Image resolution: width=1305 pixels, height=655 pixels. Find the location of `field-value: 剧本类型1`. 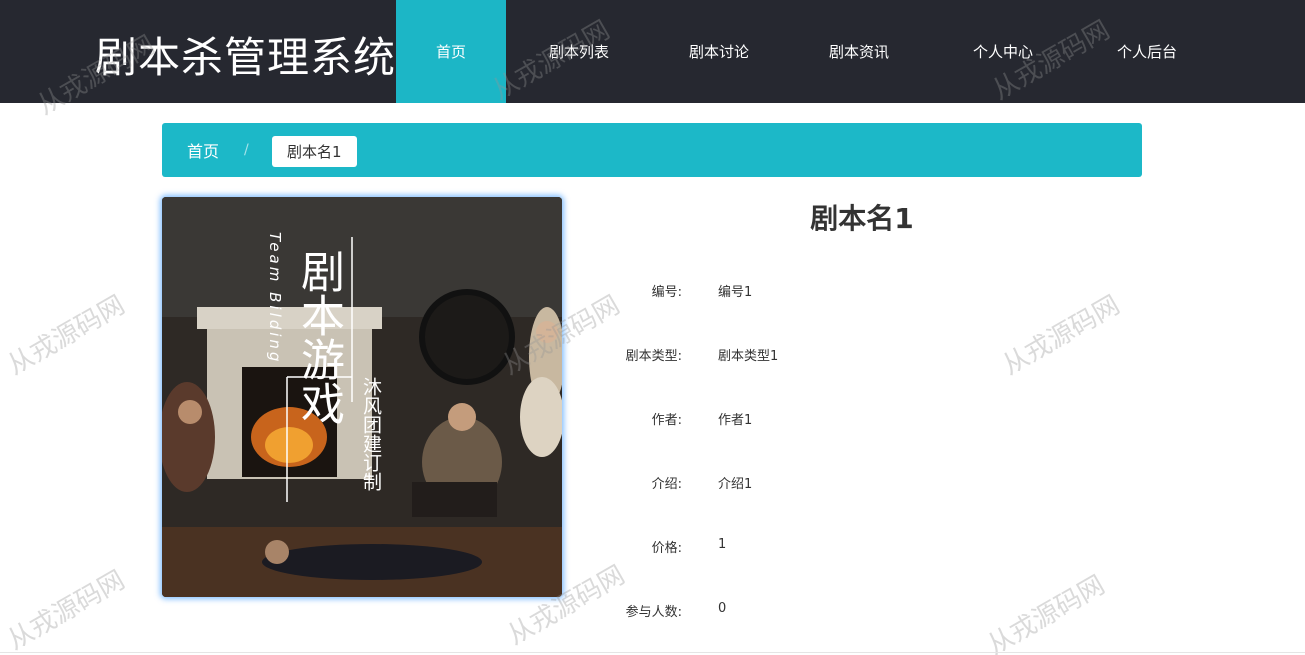

field-value: 剧本类型1 is located at coordinates (748, 356).